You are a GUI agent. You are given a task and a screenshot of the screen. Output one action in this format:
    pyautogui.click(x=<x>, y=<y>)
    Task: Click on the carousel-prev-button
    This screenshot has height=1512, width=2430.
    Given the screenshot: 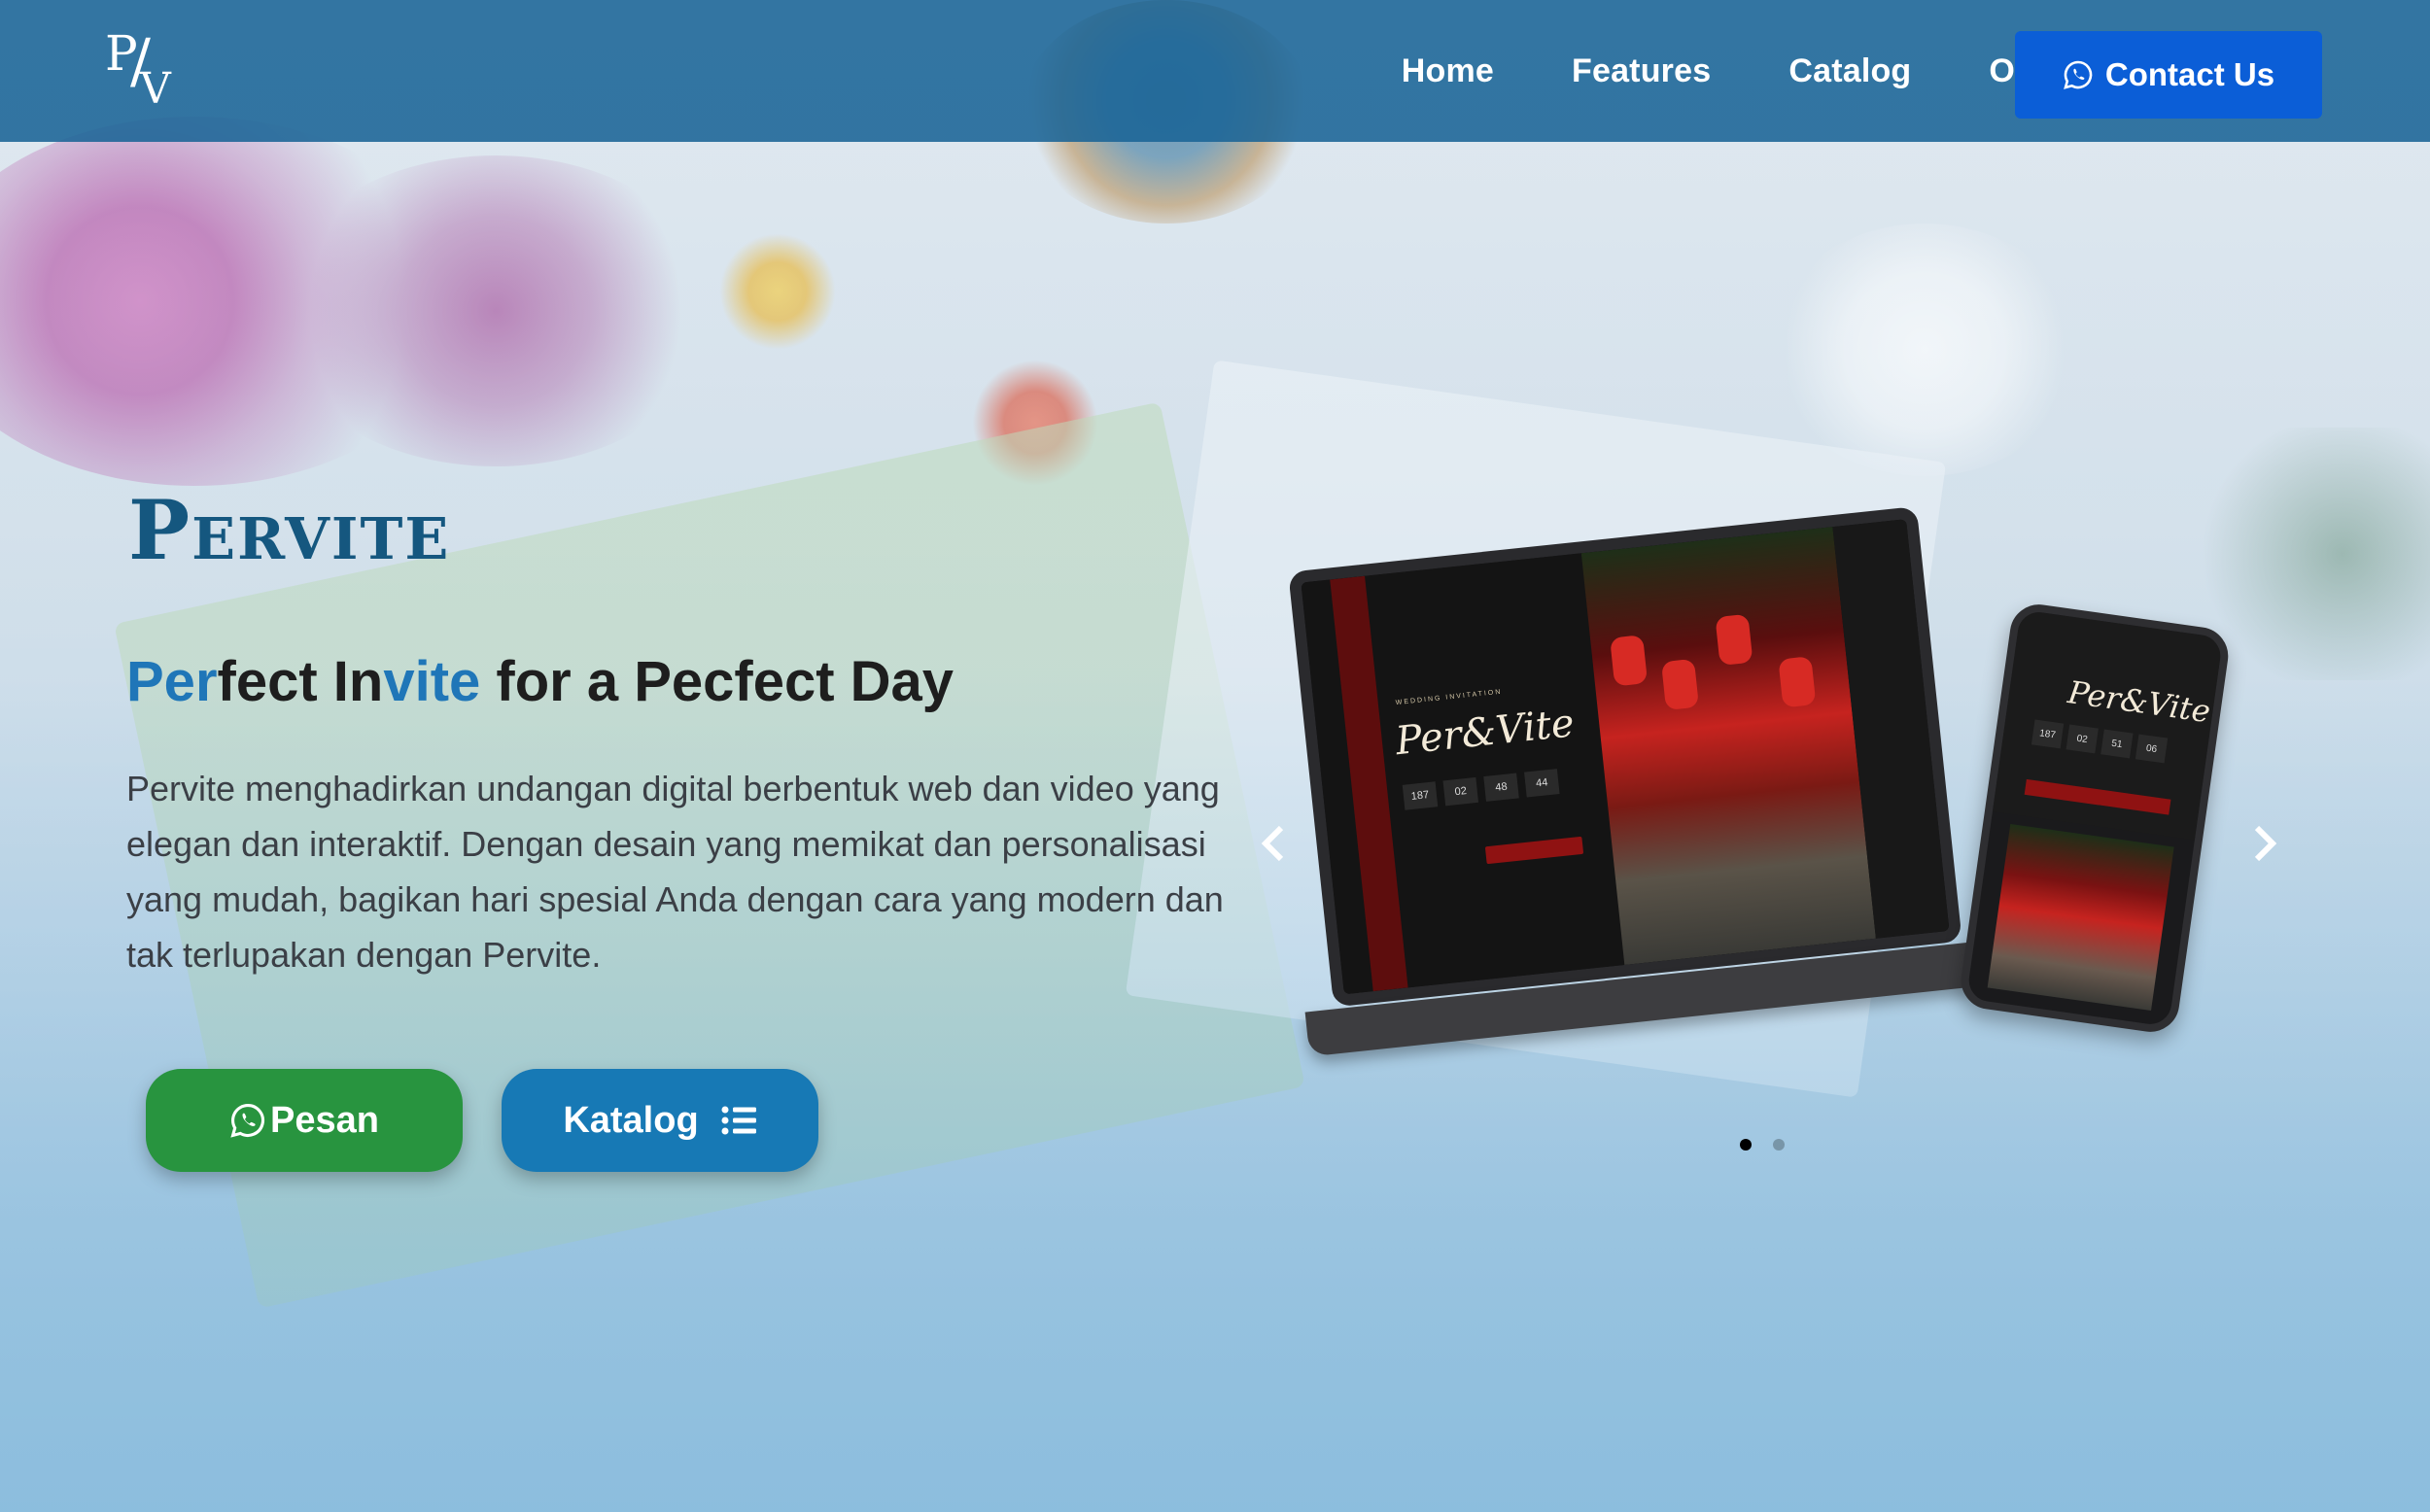 What is the action you would take?
    pyautogui.click(x=1273, y=843)
    